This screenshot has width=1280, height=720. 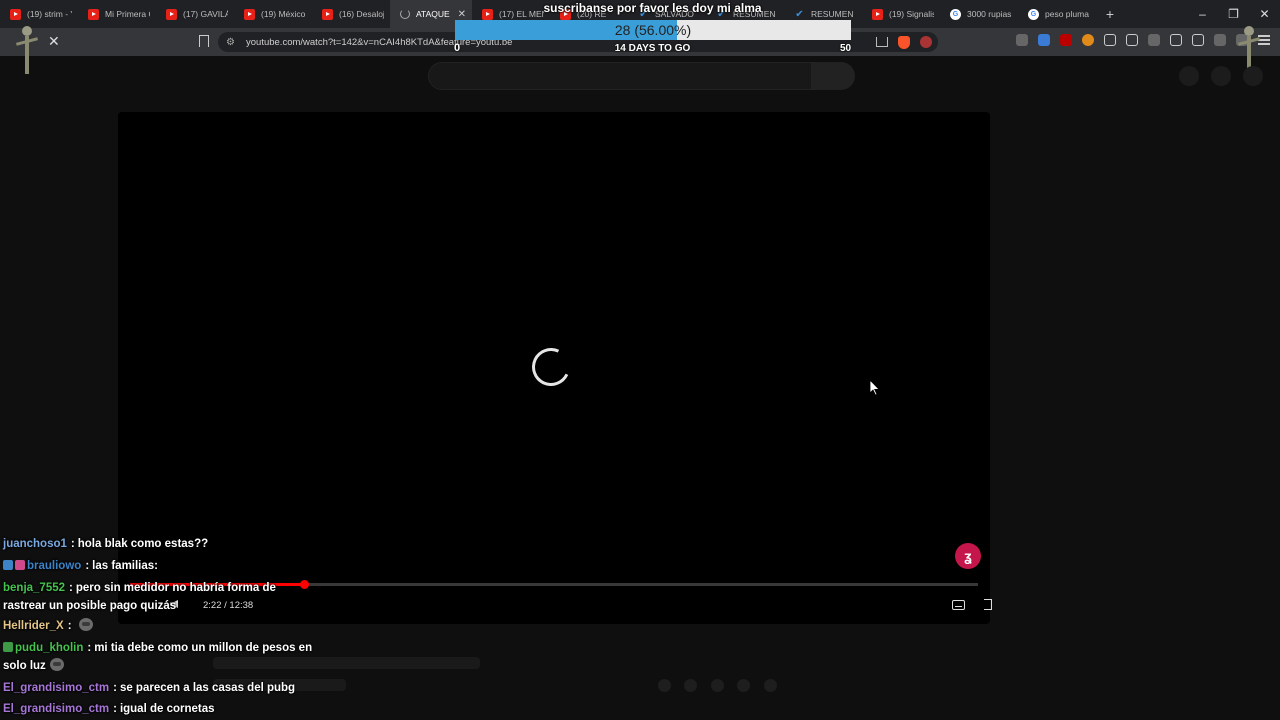 What do you see at coordinates (1022, 40) in the screenshot?
I see `translate-extension-icon` at bounding box center [1022, 40].